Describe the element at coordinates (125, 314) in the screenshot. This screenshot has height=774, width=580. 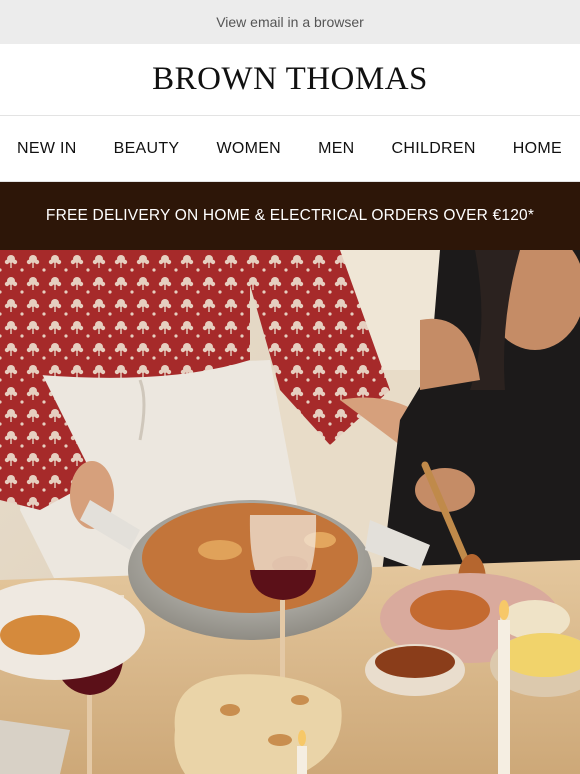
I see `hero-floral-shirt` at that location.